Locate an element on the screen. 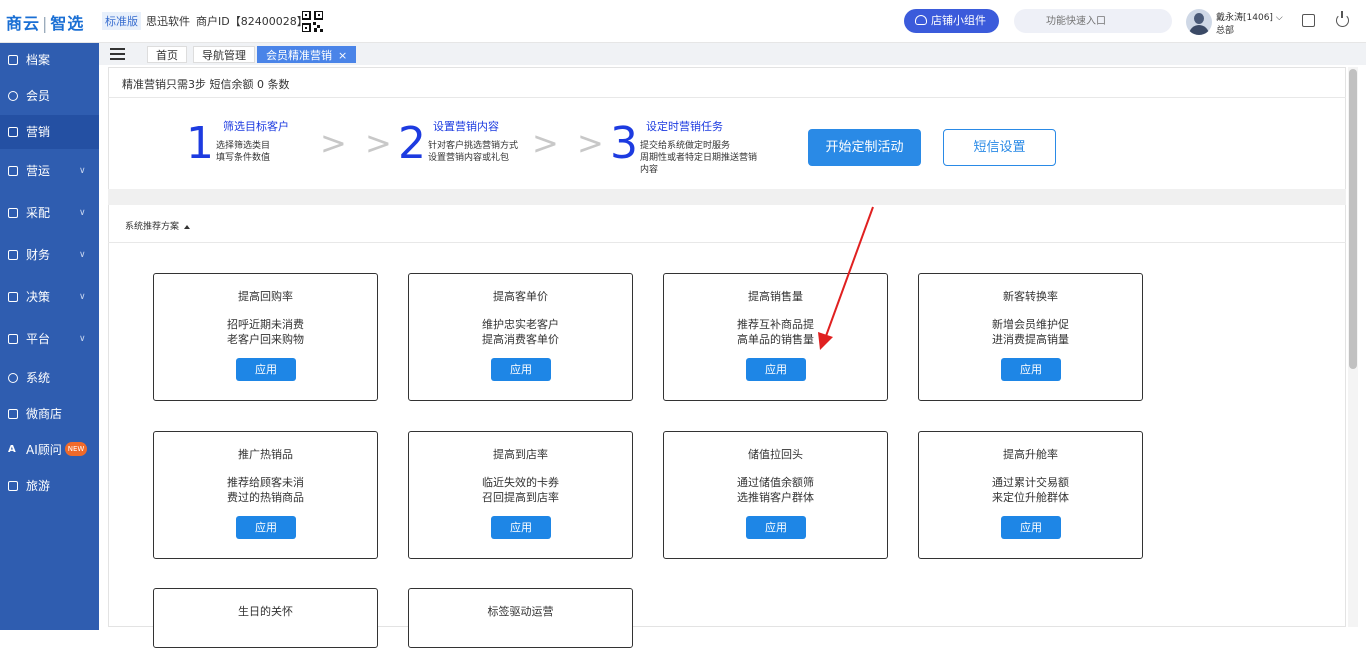 This screenshot has height=648, width=1366. tab-nav-management: 导航管理 is located at coordinates (224, 54).